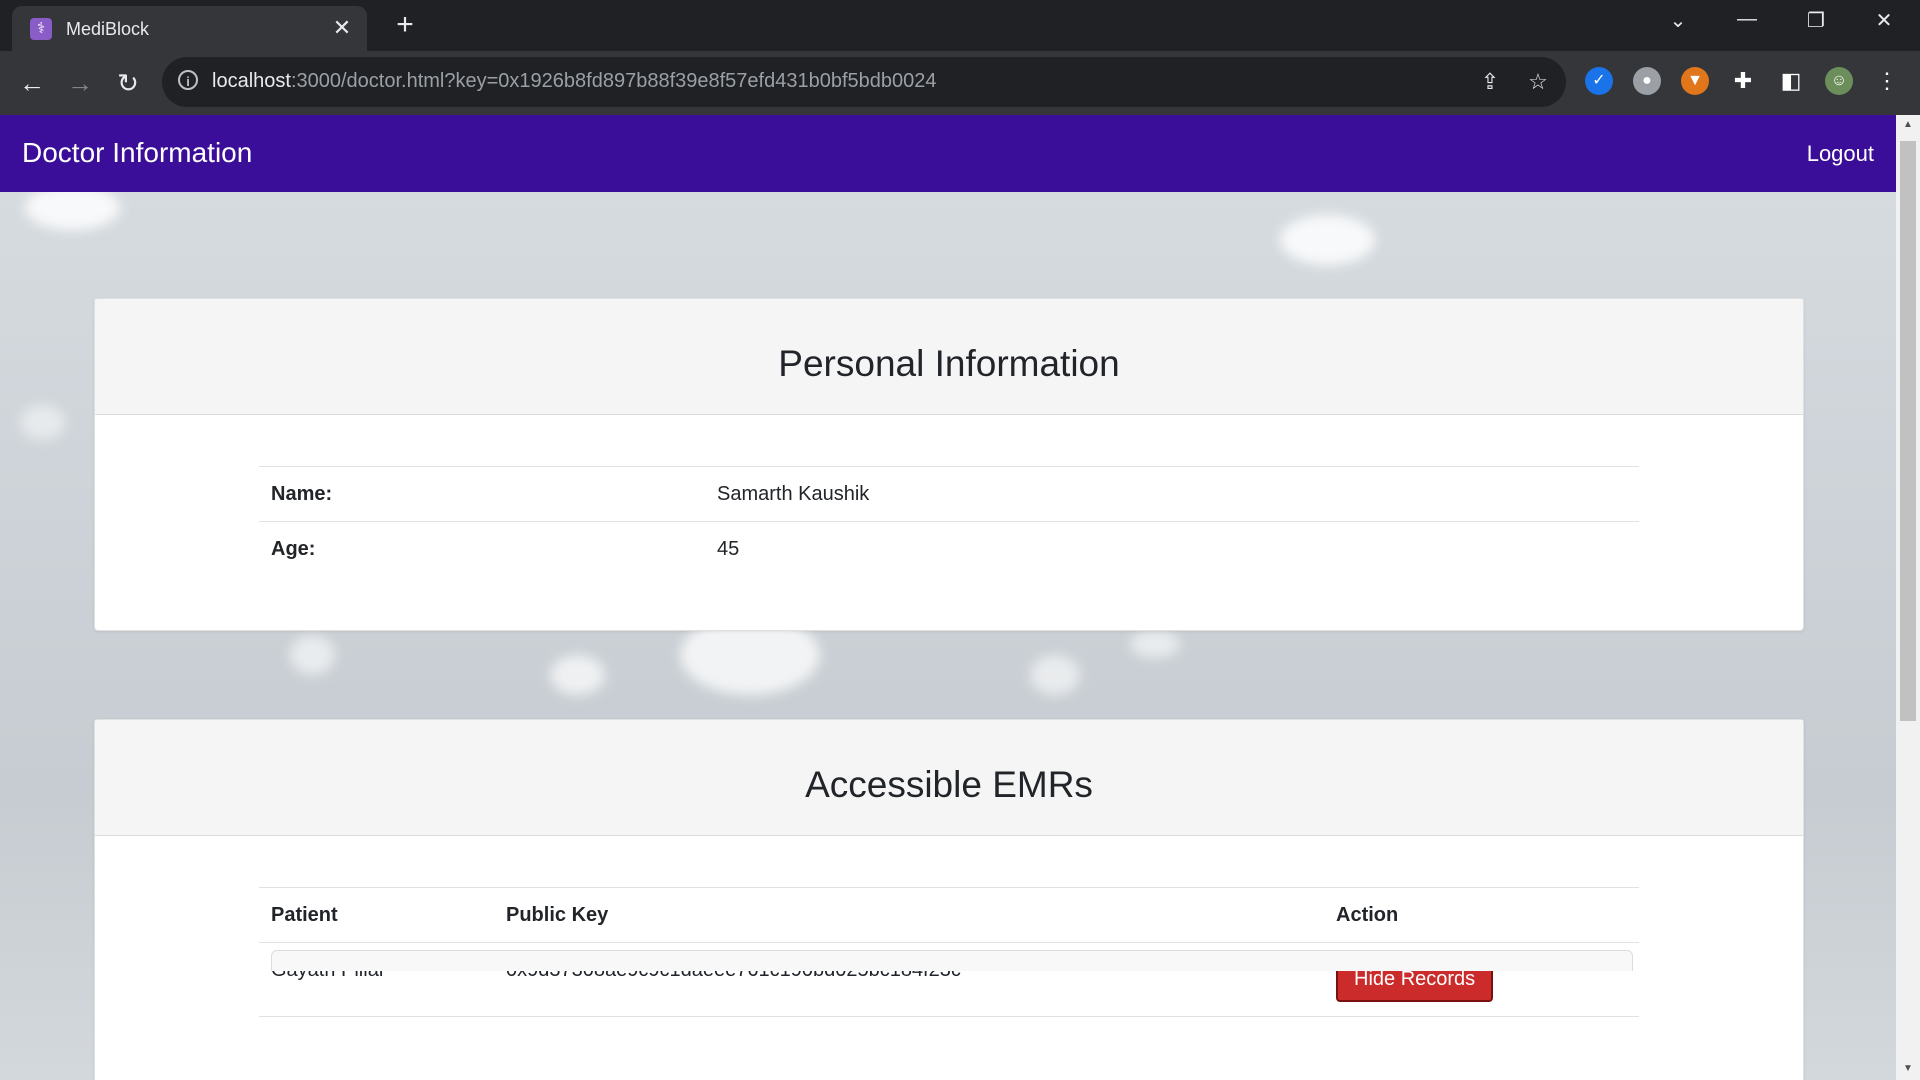 Image resolution: width=1920 pixels, height=1080 pixels. What do you see at coordinates (189, 28) in the screenshot?
I see `browser-tab: ⚕ MediBlock ✕` at bounding box center [189, 28].